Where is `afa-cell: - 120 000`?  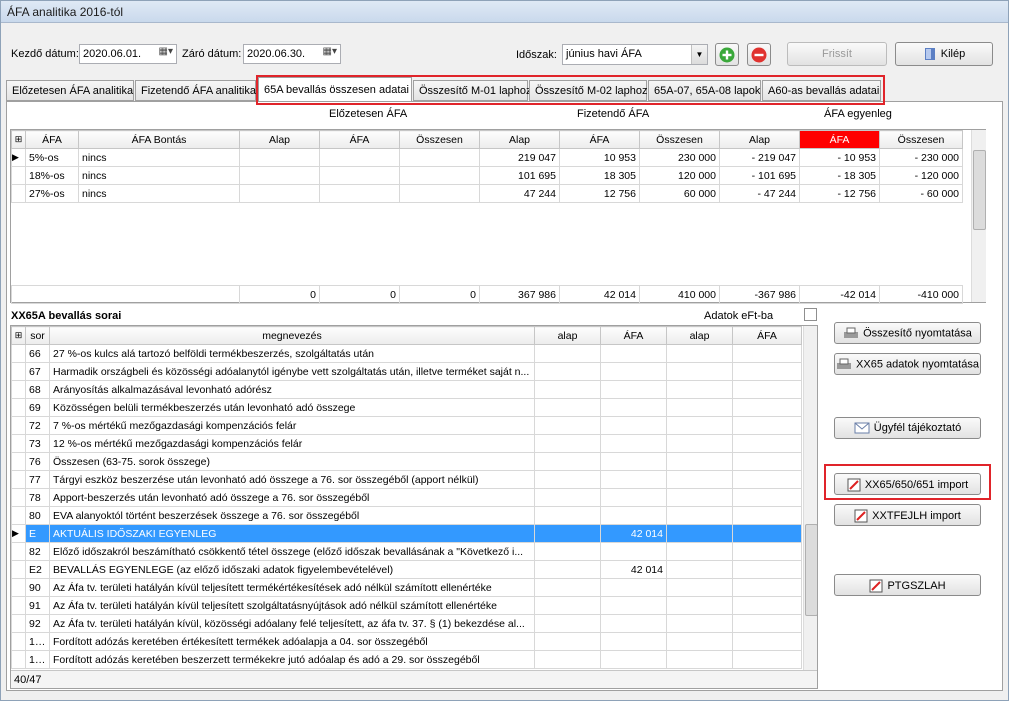
afa-cell: - 120 000 is located at coordinates (921, 175).